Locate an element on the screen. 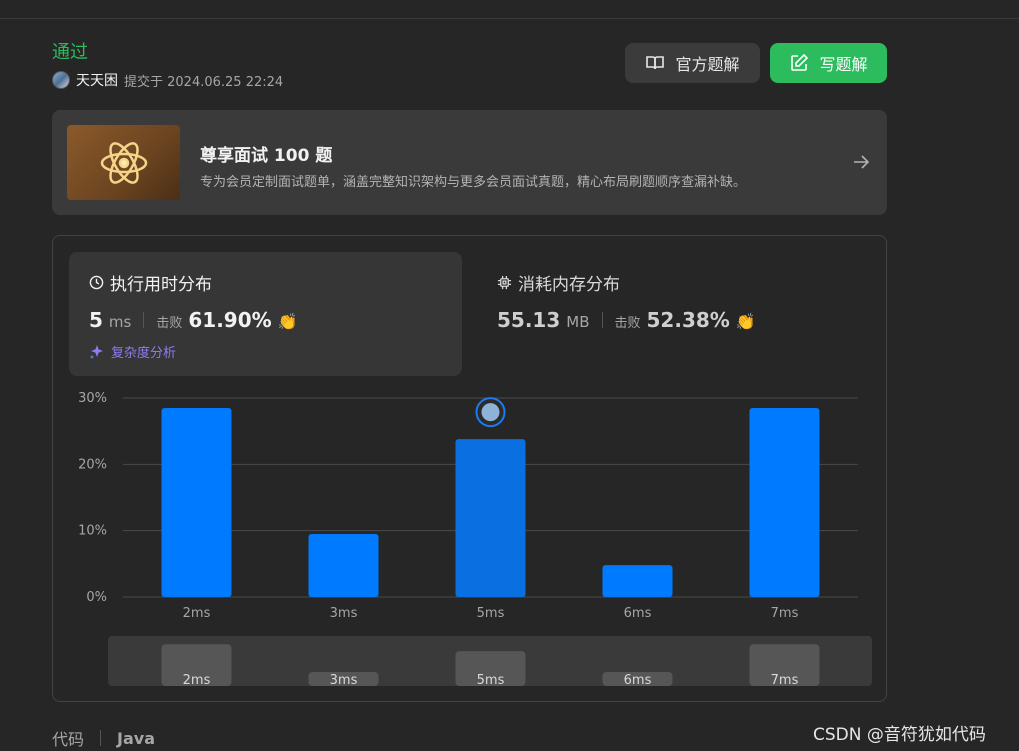  chip-icon is located at coordinates (504, 282).